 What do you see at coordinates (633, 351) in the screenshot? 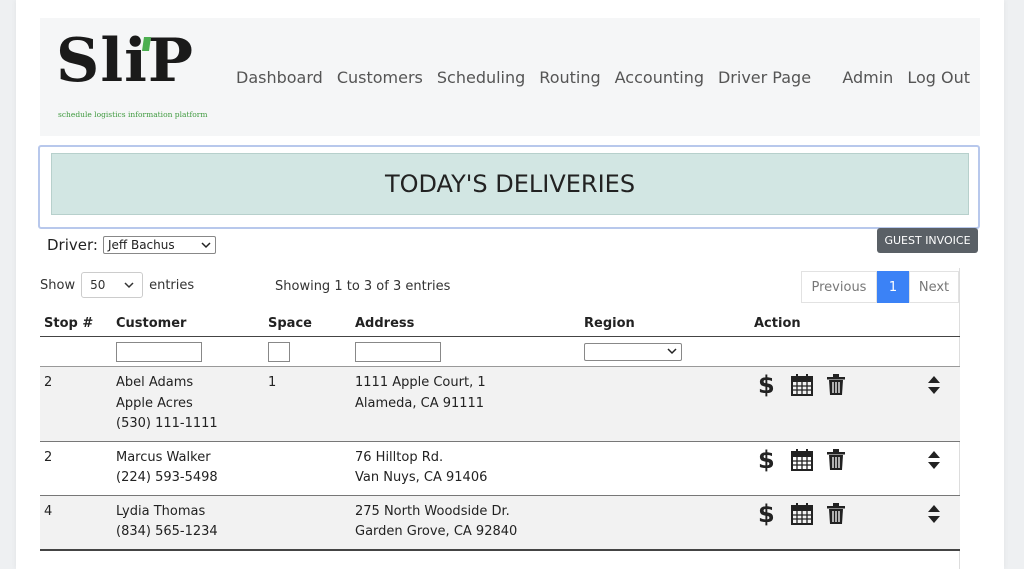
I see `region-filter-select` at bounding box center [633, 351].